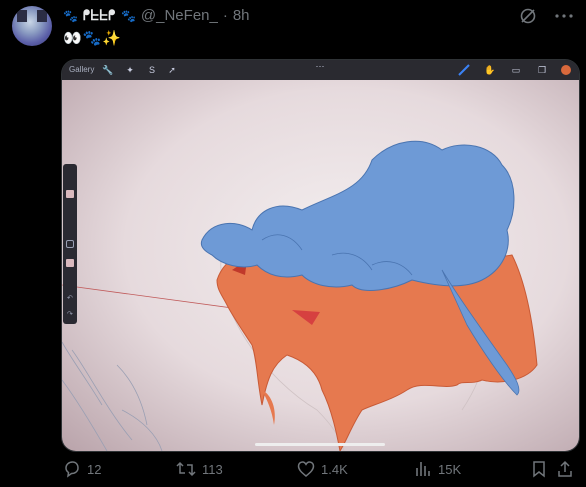 The height and width of the screenshot is (487, 586). I want to click on views-button: 15K, so click(437, 469).